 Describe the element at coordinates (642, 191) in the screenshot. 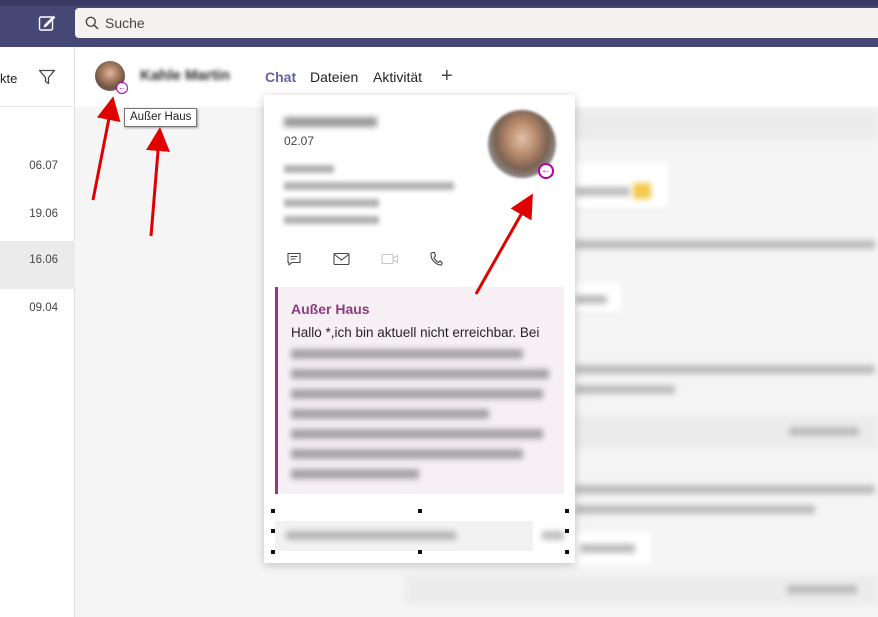

I see `emoji-redacted` at that location.